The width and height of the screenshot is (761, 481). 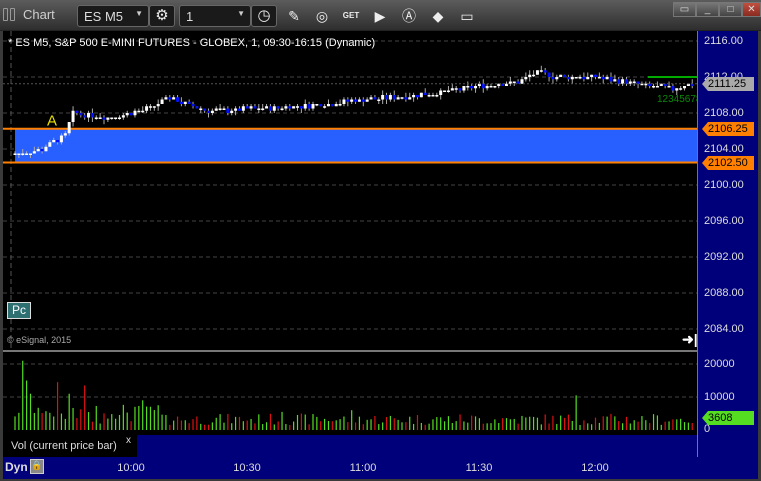 I want to click on time-axis: Dyn 🔒 10:00 10:30 11:00 11:30 12:00, so click(x=380, y=468).